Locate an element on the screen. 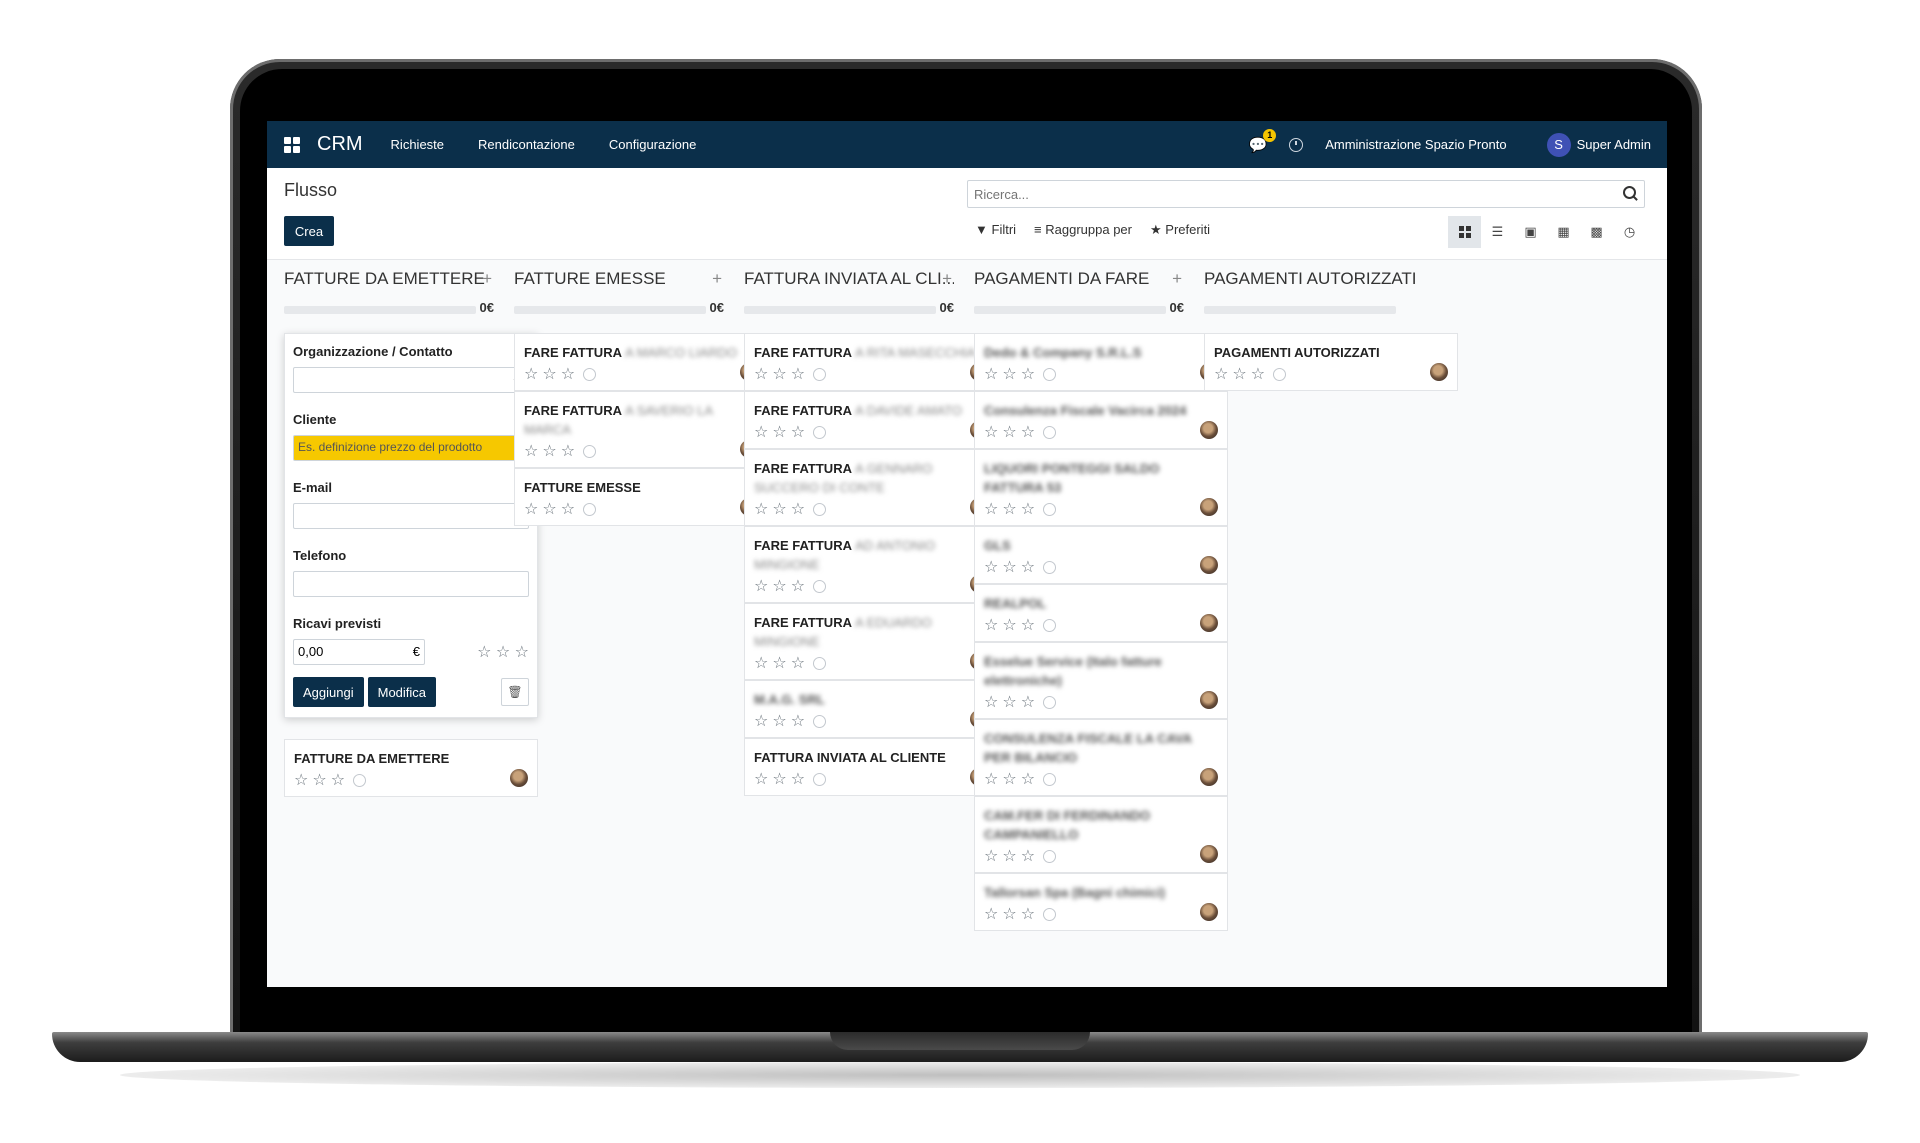  column-header: PAGAMENTI DA FARE + is located at coordinates (1079, 282).